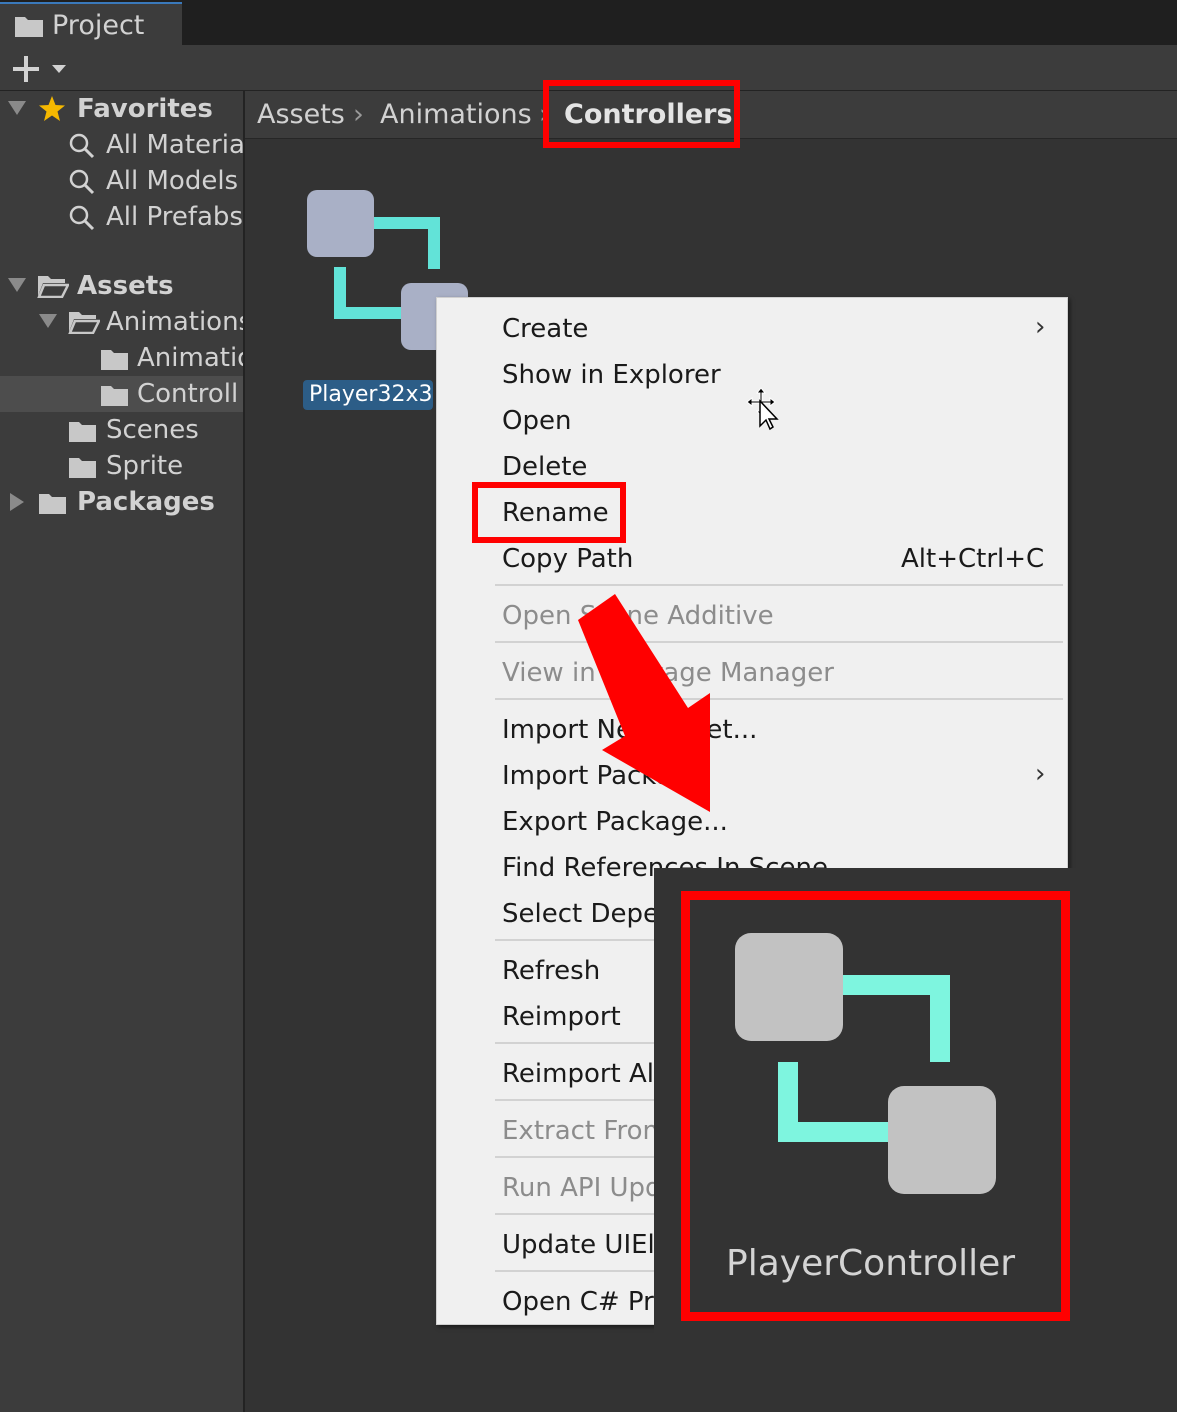  What do you see at coordinates (644, 703) in the screenshot?
I see `red-arrow-icon` at bounding box center [644, 703].